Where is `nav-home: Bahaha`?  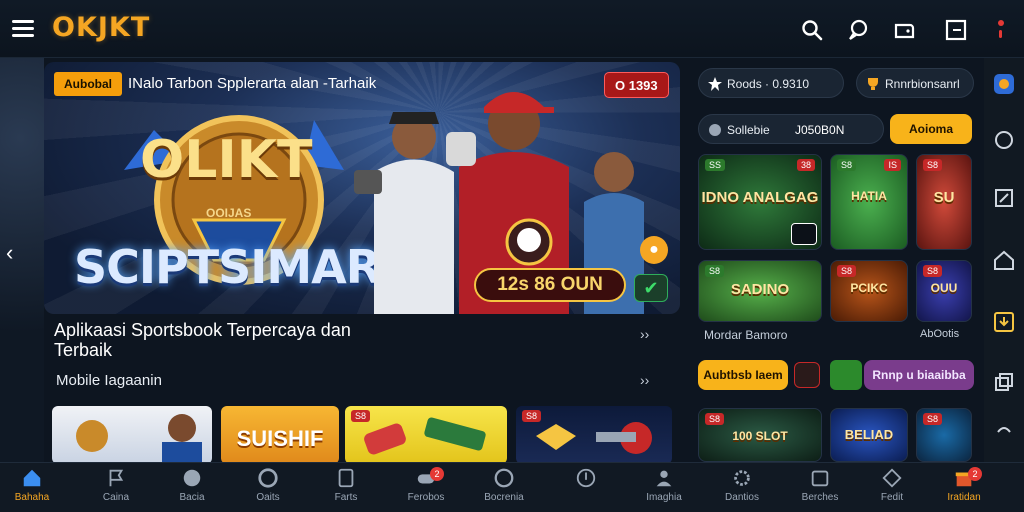
nav-home: Bahaha is located at coordinates (36, 485).